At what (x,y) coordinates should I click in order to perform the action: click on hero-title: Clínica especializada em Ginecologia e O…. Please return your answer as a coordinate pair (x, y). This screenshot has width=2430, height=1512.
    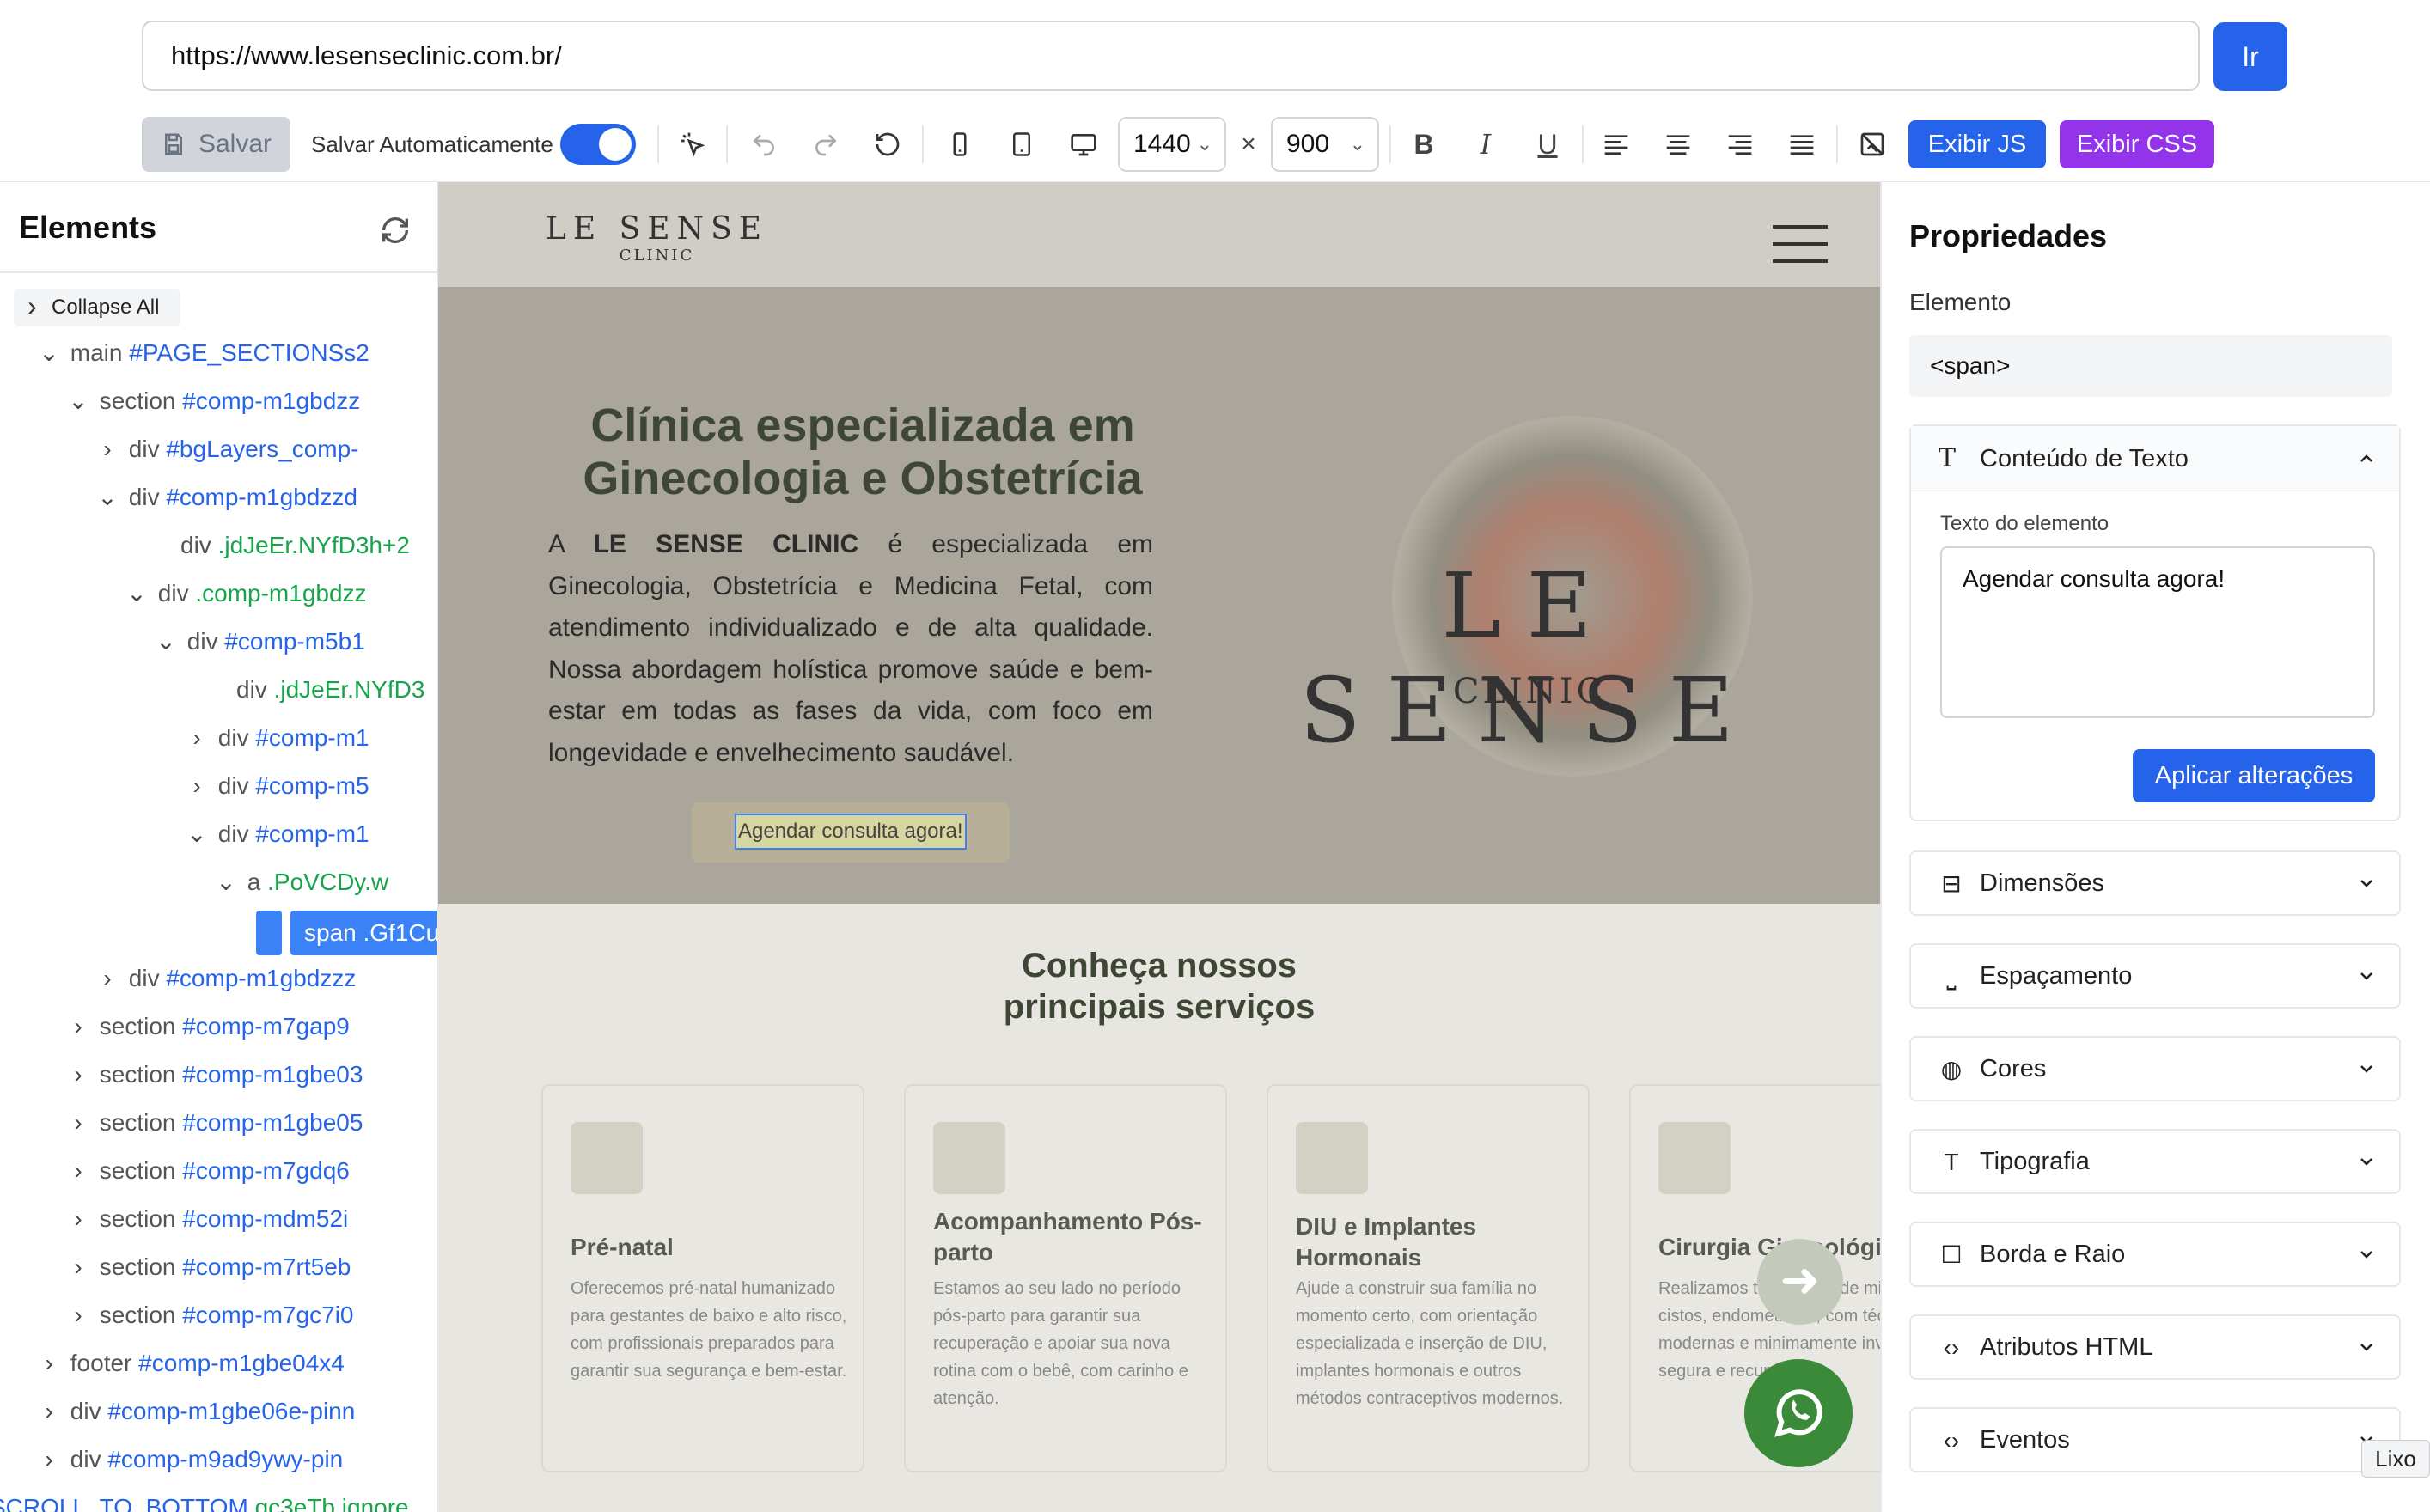
    Looking at the image, I should click on (863, 451).